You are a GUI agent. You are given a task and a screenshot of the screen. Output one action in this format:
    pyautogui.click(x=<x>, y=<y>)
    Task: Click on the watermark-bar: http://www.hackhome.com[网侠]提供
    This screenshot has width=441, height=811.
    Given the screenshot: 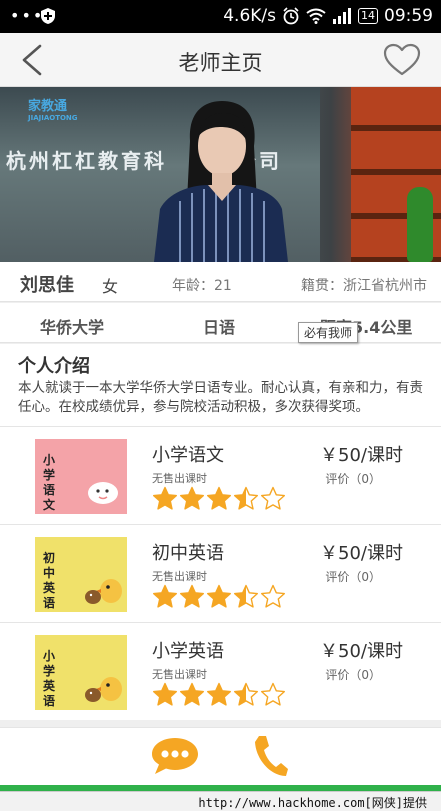 What is the action you would take?
    pyautogui.click(x=220, y=801)
    